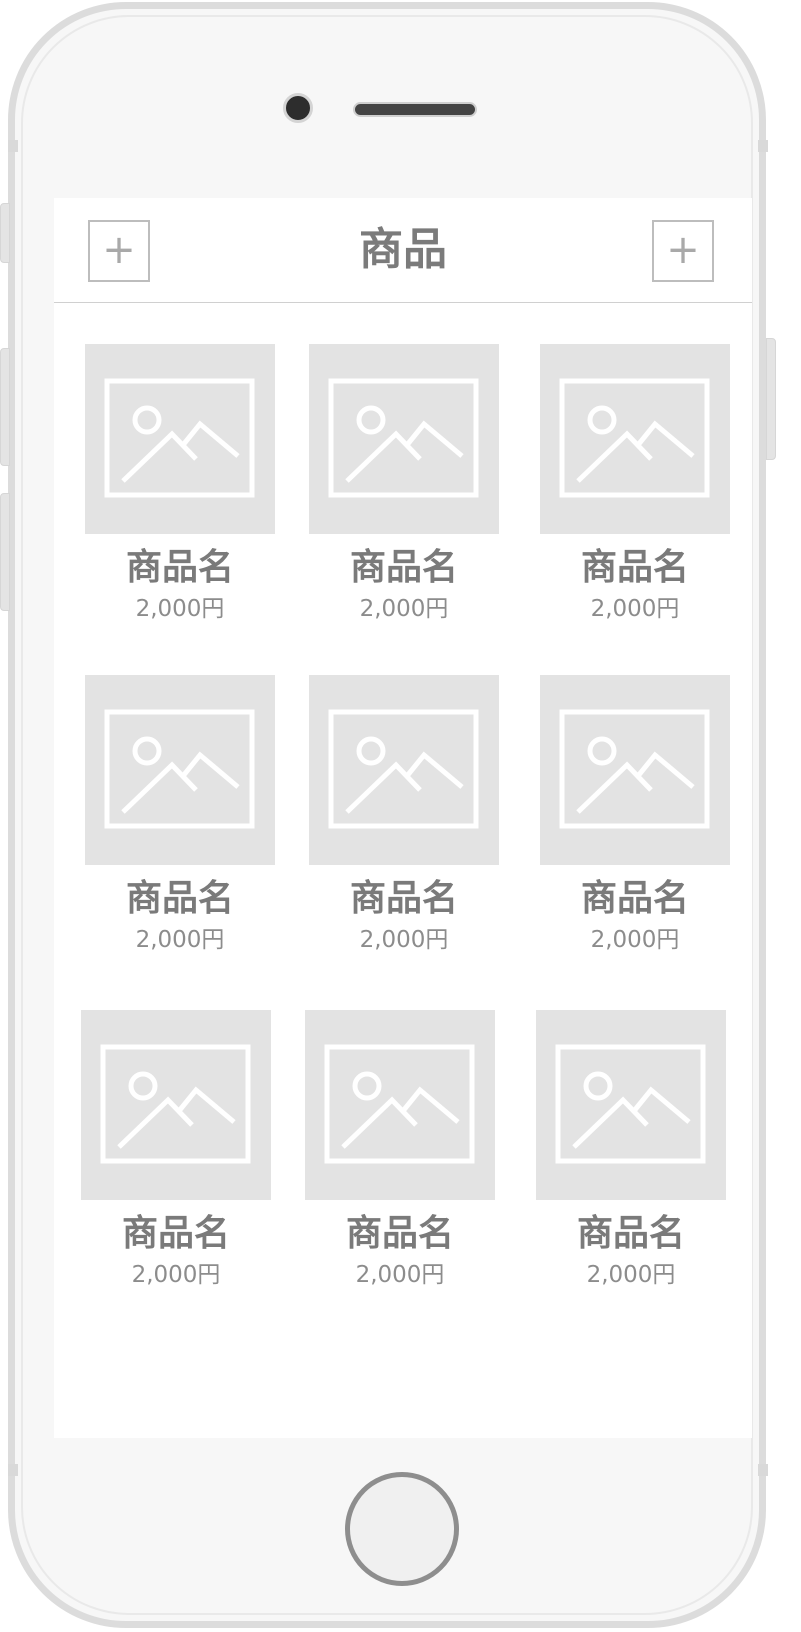 The width and height of the screenshot is (801, 1632). What do you see at coordinates (763, 1470) in the screenshot?
I see `antenna-line-right-bottom` at bounding box center [763, 1470].